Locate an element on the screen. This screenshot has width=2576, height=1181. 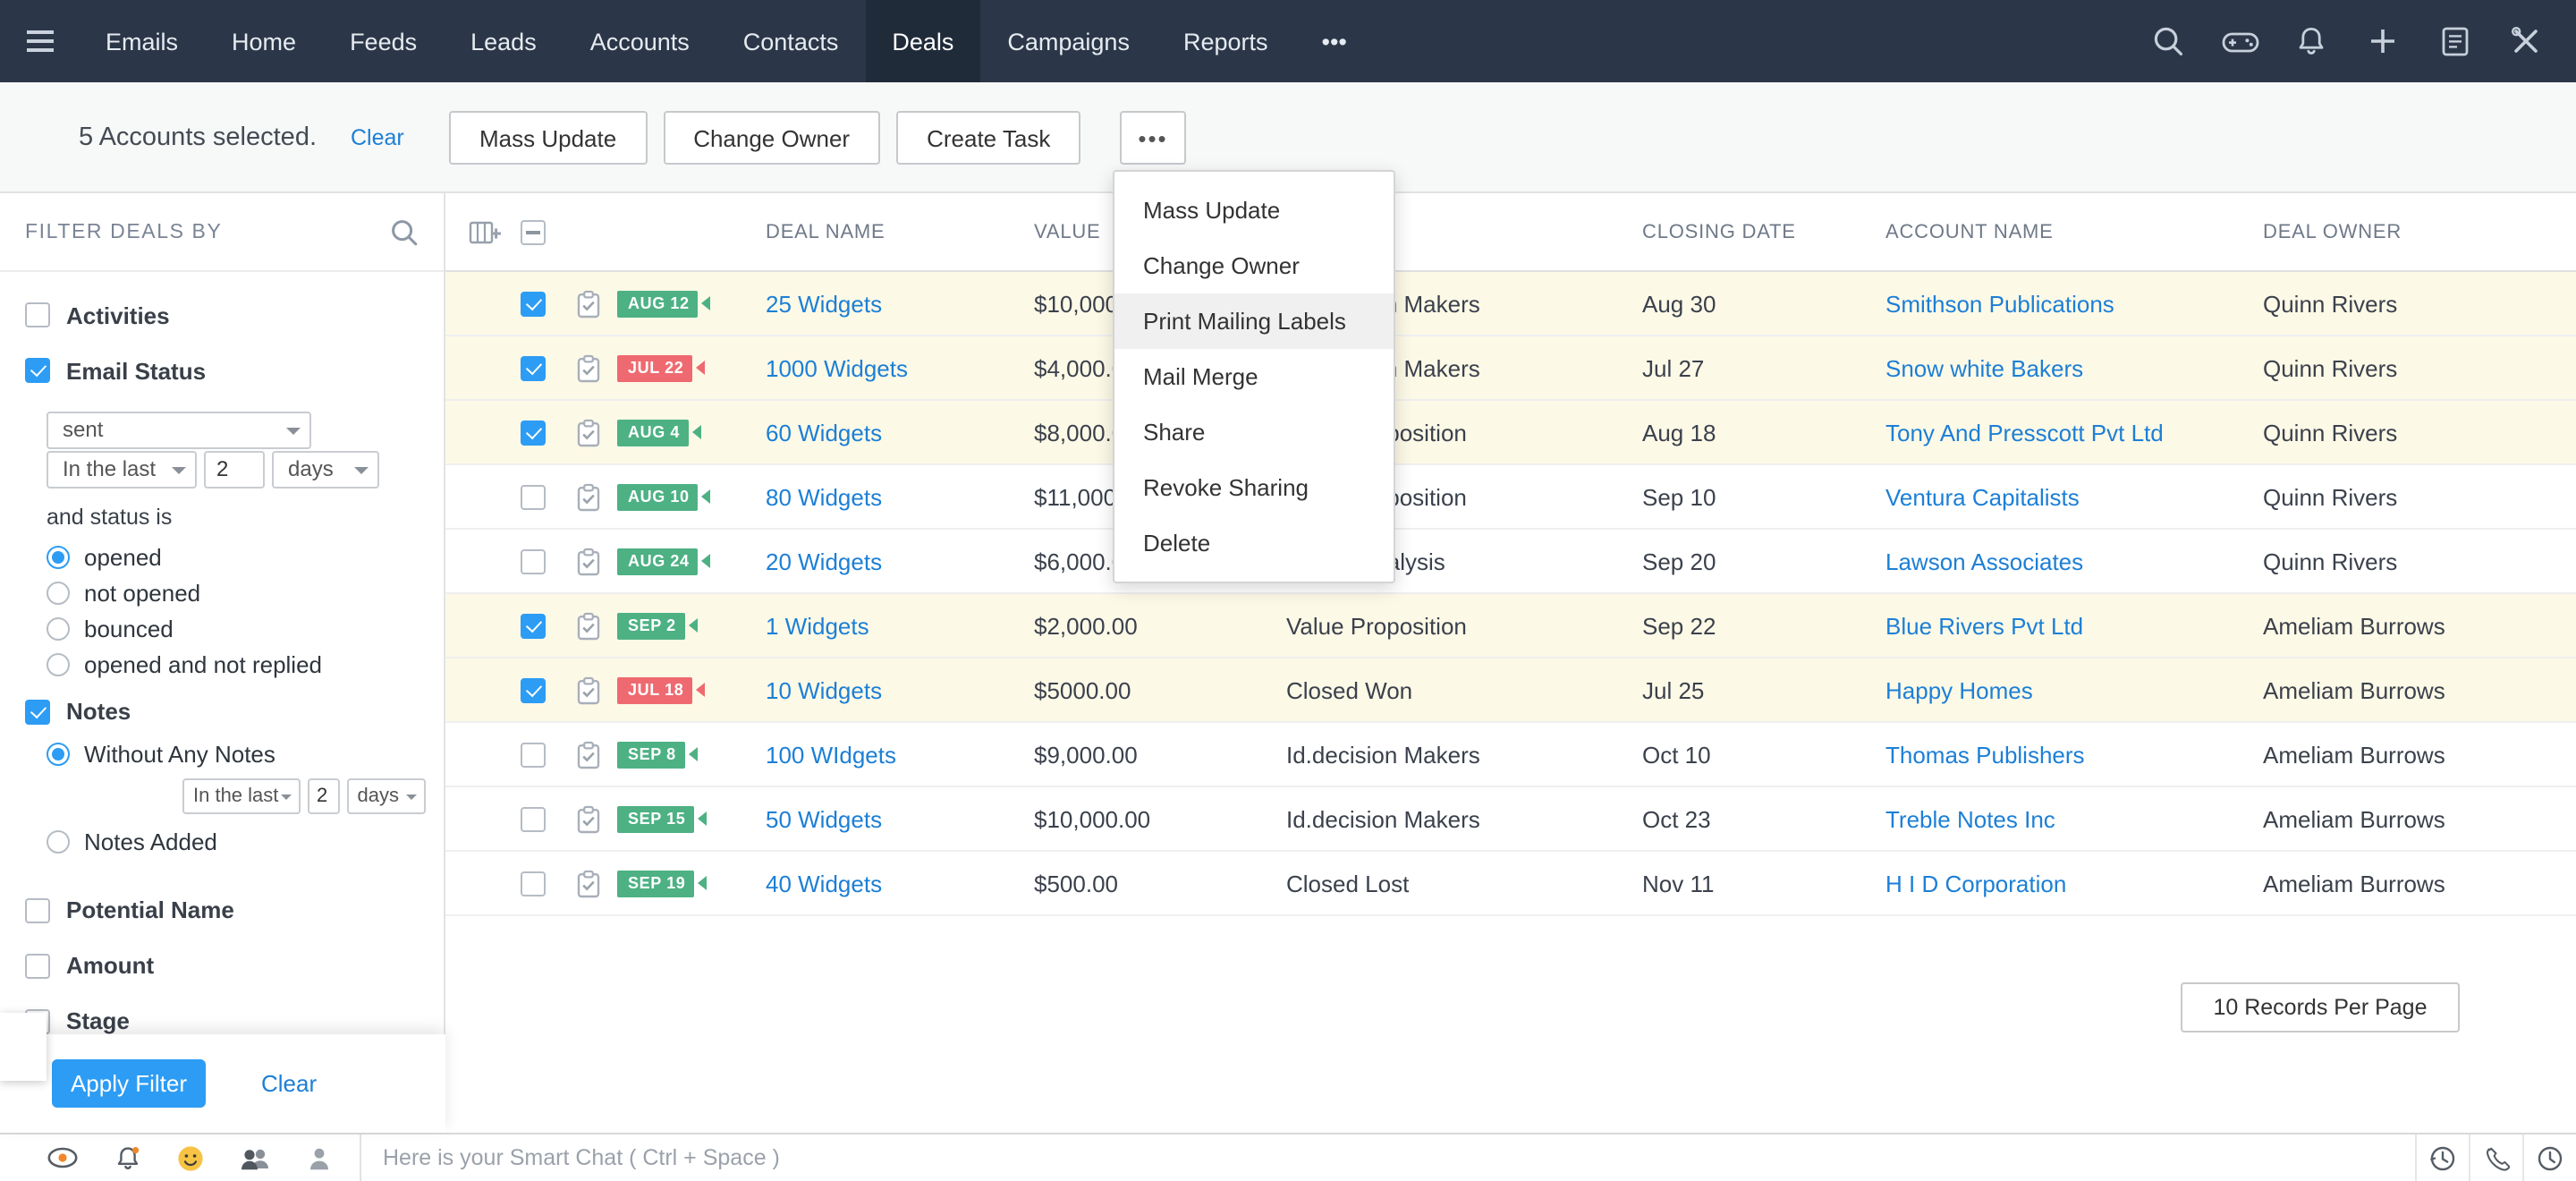
deal-name-link: 60 Widgets is located at coordinates (824, 432).